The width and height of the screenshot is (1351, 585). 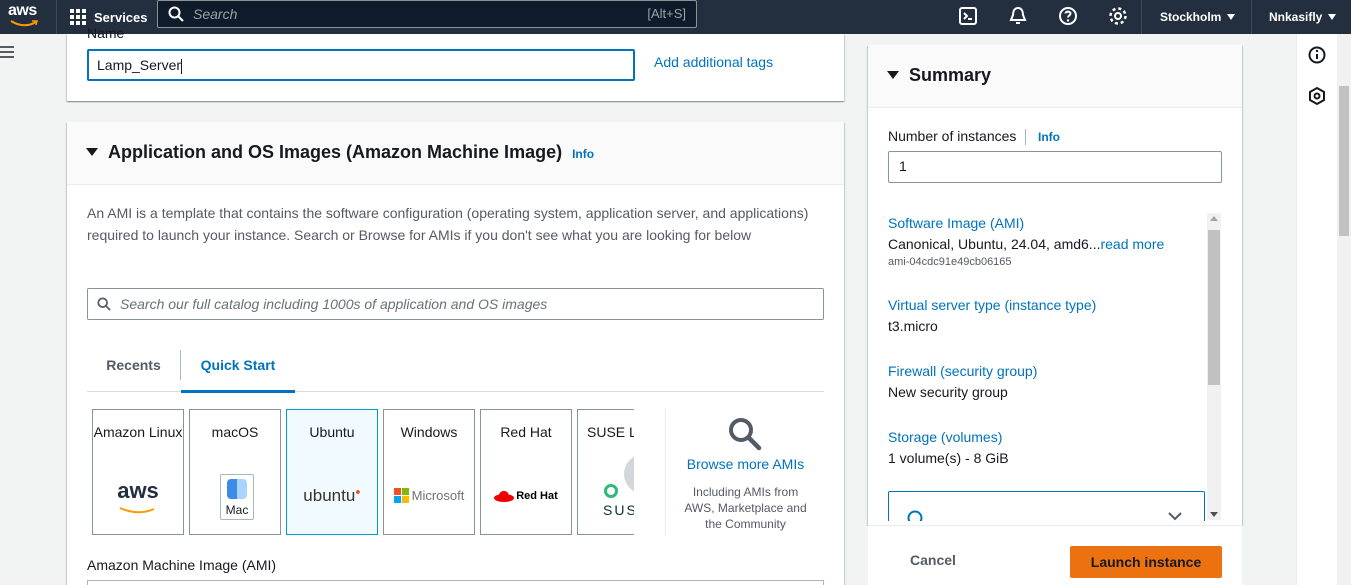 What do you see at coordinates (7, 53) in the screenshot?
I see `side-nav-toggle-icon` at bounding box center [7, 53].